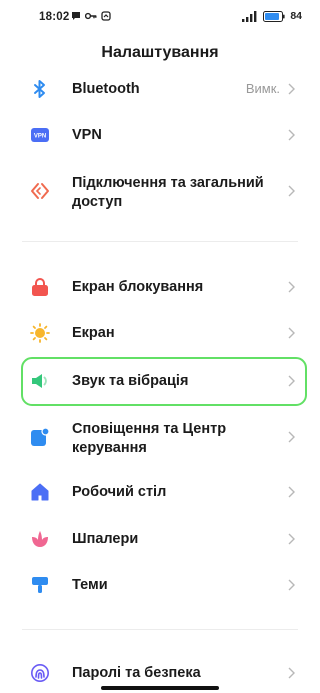 Image resolution: width=320 pixels, height=693 pixels. What do you see at coordinates (105, 539) in the screenshot?
I see `settings-item-label: Шпалери` at bounding box center [105, 539].